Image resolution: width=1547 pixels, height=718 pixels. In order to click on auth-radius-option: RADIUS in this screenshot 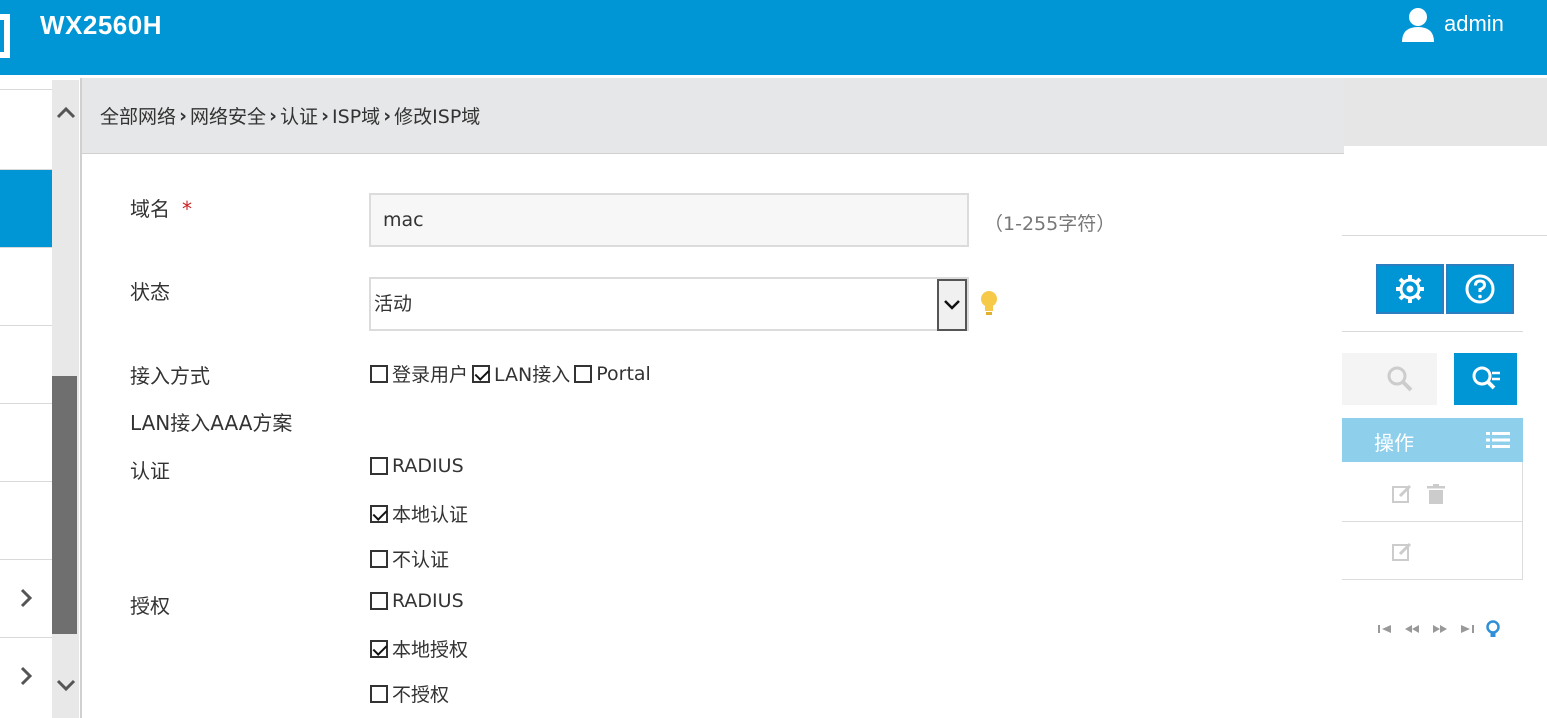, I will do `click(419, 466)`.